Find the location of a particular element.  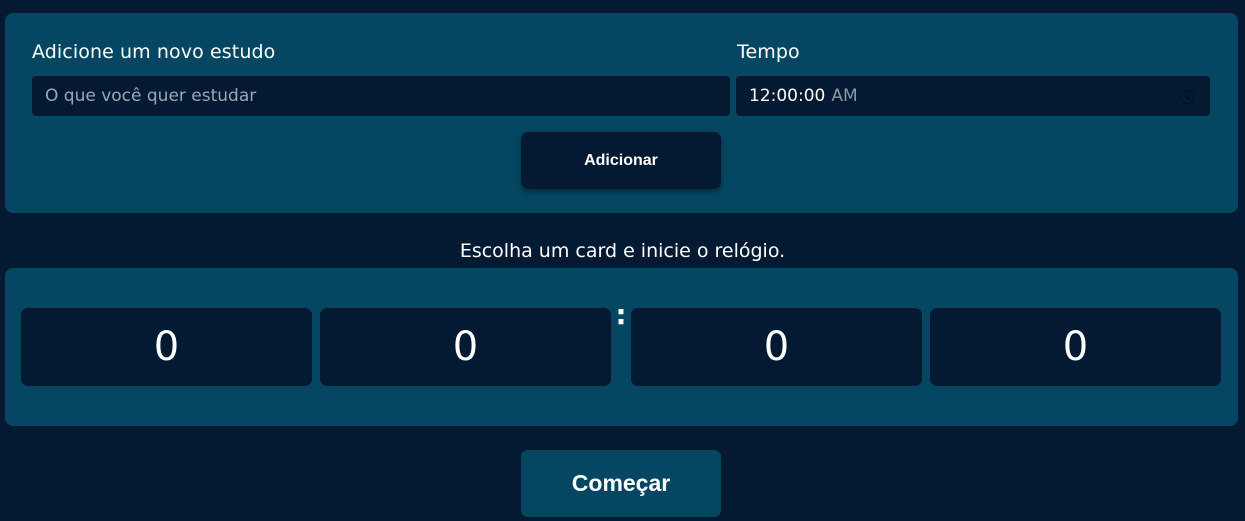

add-button: Adicionar is located at coordinates (621, 160).